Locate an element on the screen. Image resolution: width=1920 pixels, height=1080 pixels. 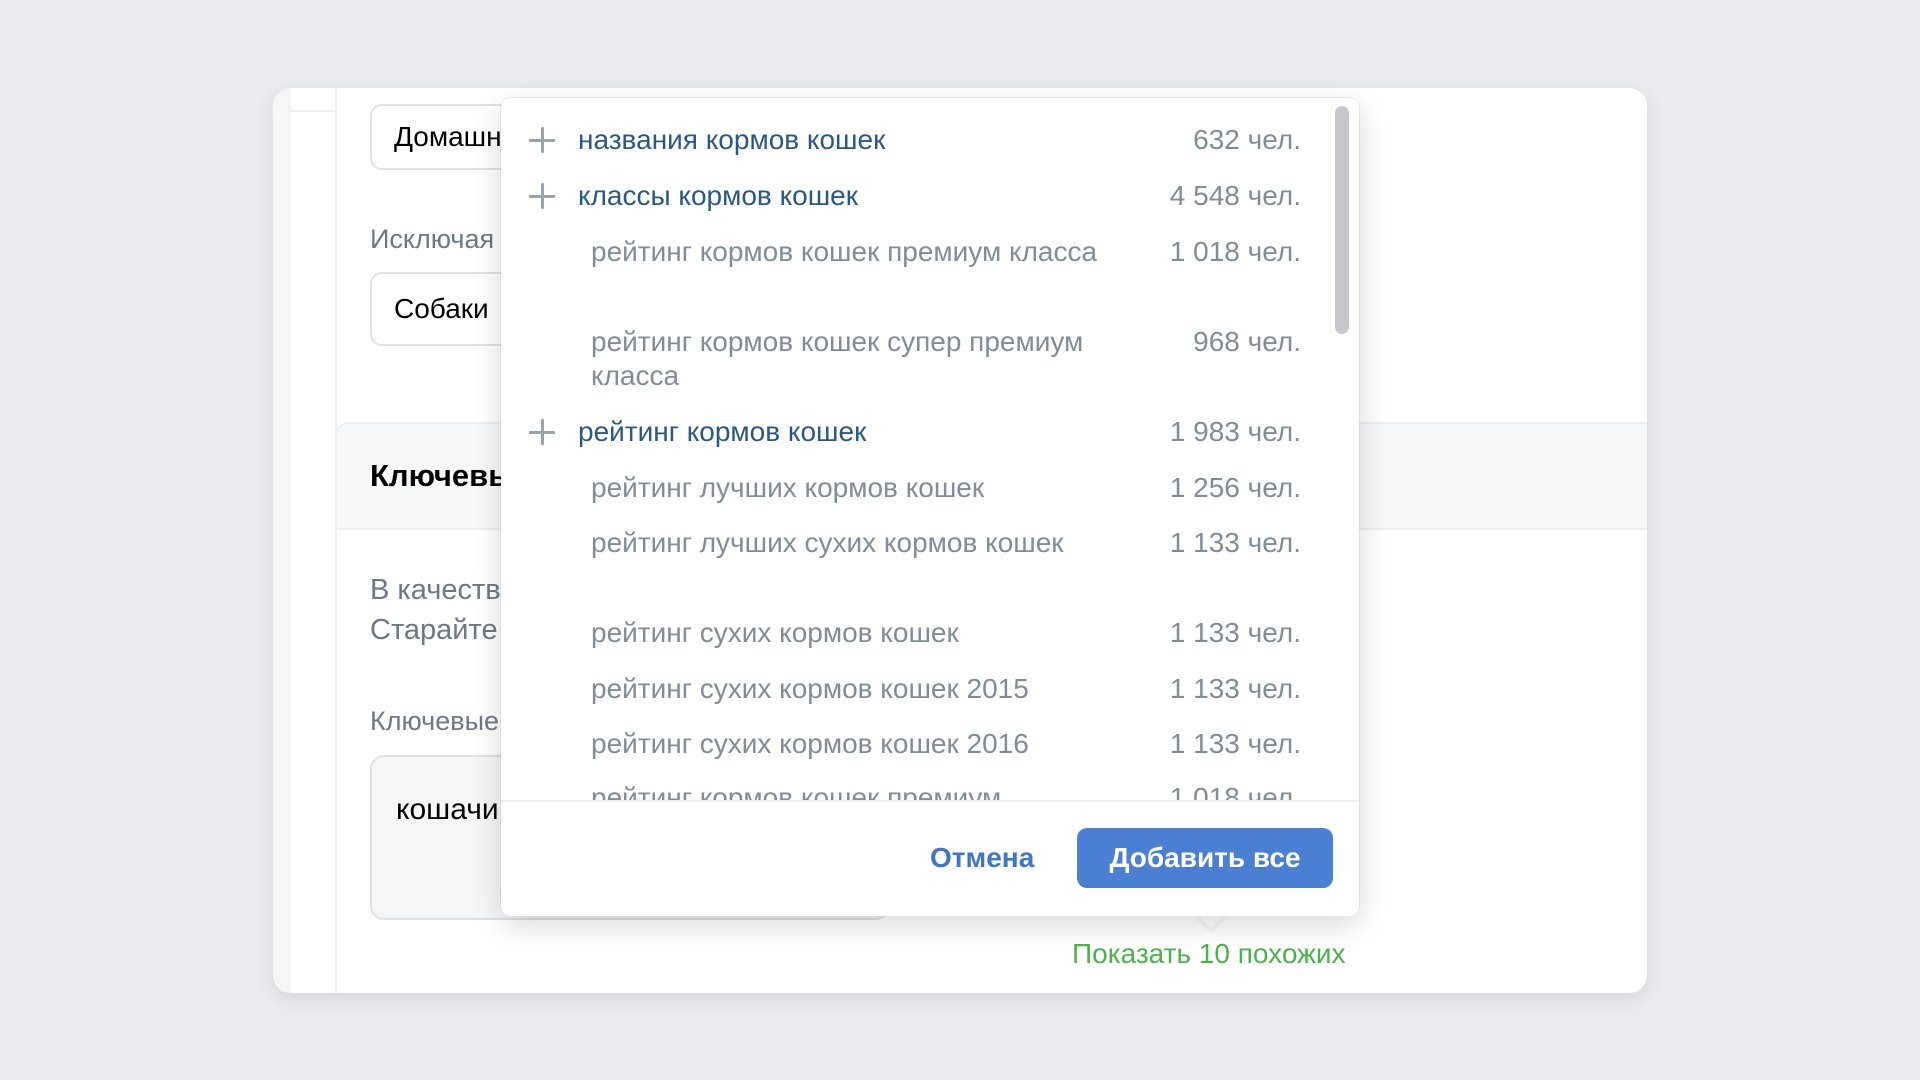
suggestion-text: рейтинг сухих кормов кошек 2016 is located at coordinates (810, 743).